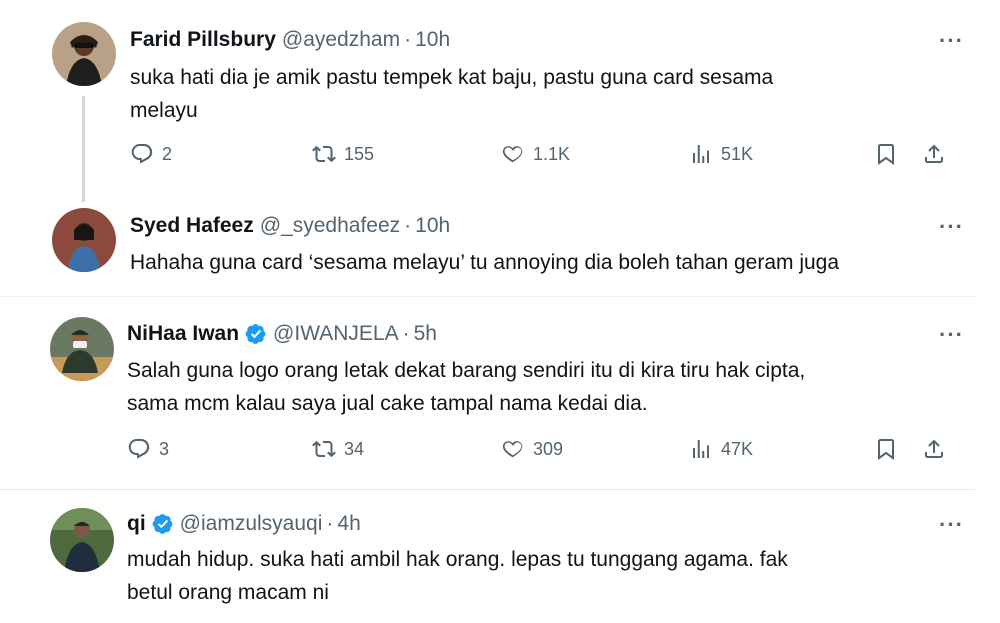 The image size is (1000, 623). What do you see at coordinates (203, 40) in the screenshot?
I see `author-name: Farid Pillsbury` at bounding box center [203, 40].